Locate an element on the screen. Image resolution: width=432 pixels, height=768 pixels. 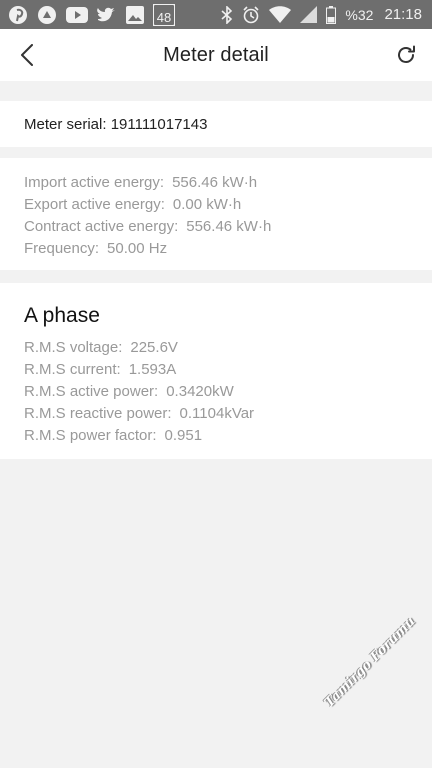
meter-serial: Meter serial: 191111017143 is located at coordinates (116, 124).